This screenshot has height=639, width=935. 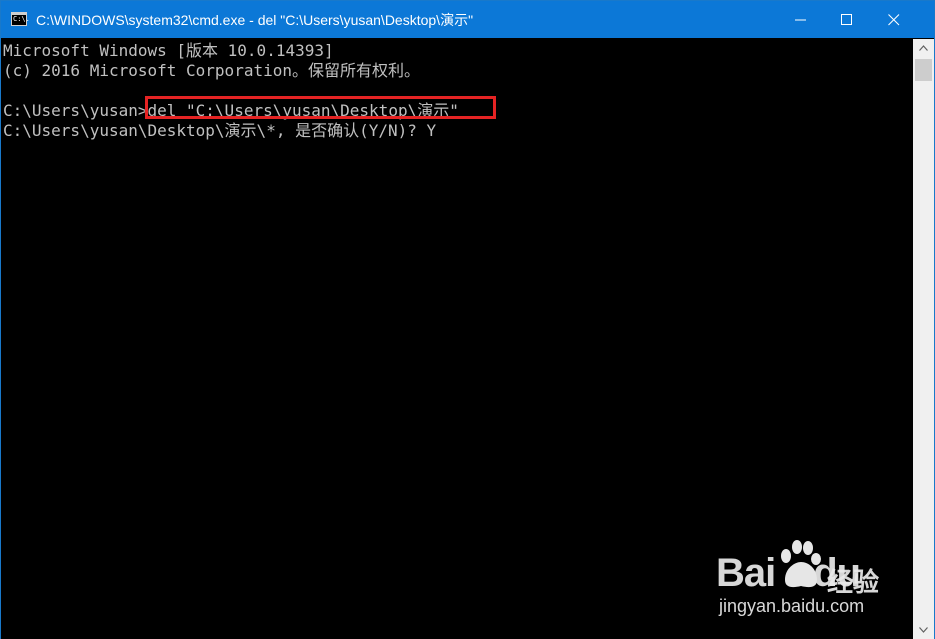 What do you see at coordinates (792, 606) in the screenshot?
I see `watermark-url: jingyan.baidu.com` at bounding box center [792, 606].